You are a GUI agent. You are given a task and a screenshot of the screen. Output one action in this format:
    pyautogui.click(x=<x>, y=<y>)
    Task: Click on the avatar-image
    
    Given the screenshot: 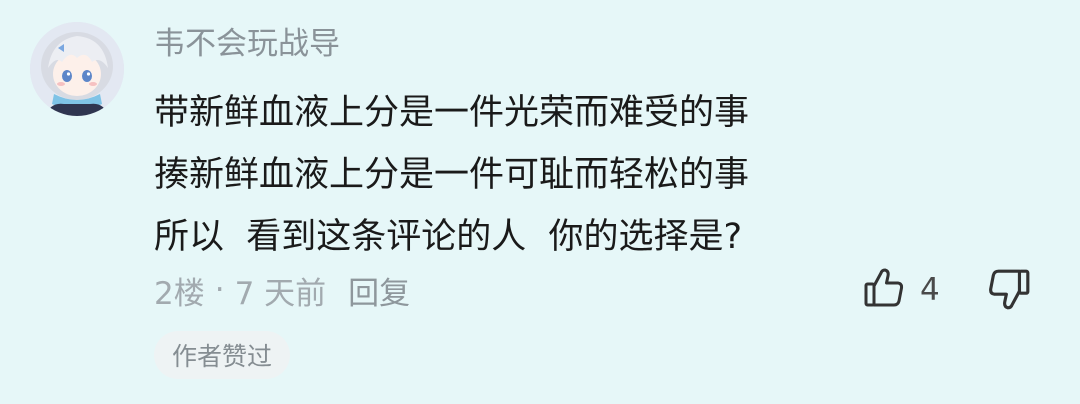 What is the action you would take?
    pyautogui.click(x=77, y=69)
    